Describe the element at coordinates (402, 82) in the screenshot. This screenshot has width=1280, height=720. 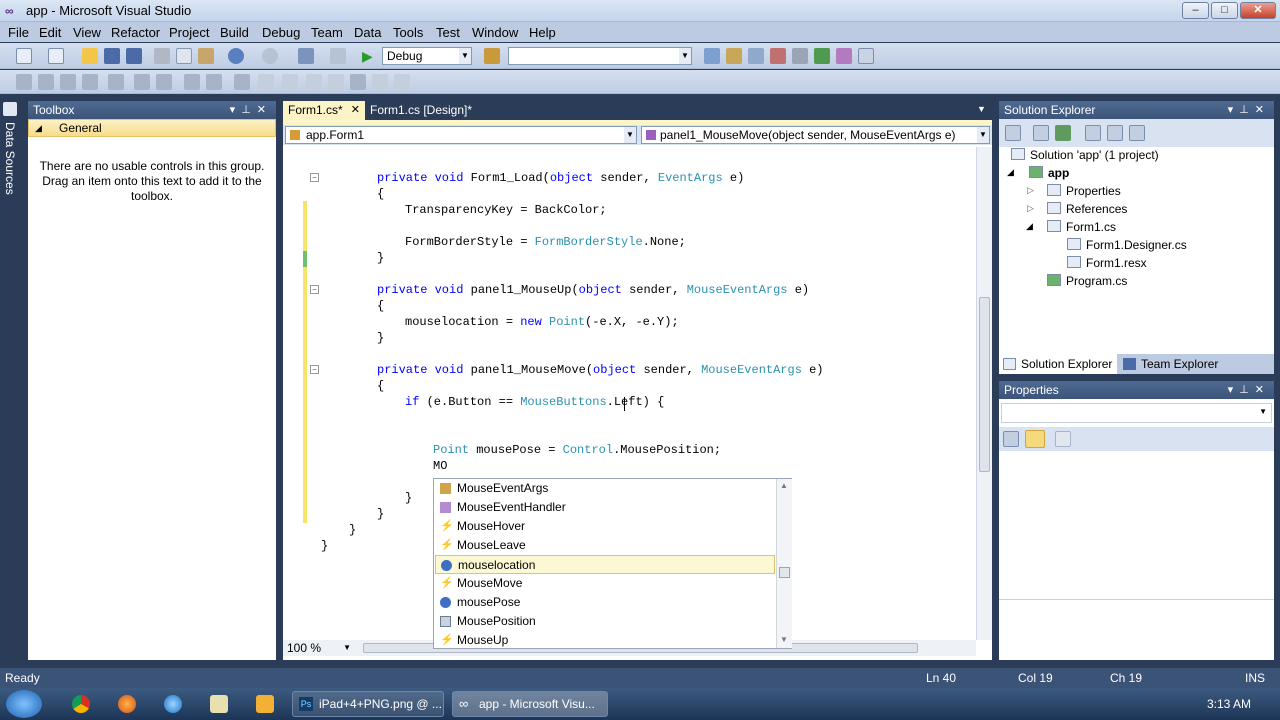
I see `toolbar-options-icon` at that location.